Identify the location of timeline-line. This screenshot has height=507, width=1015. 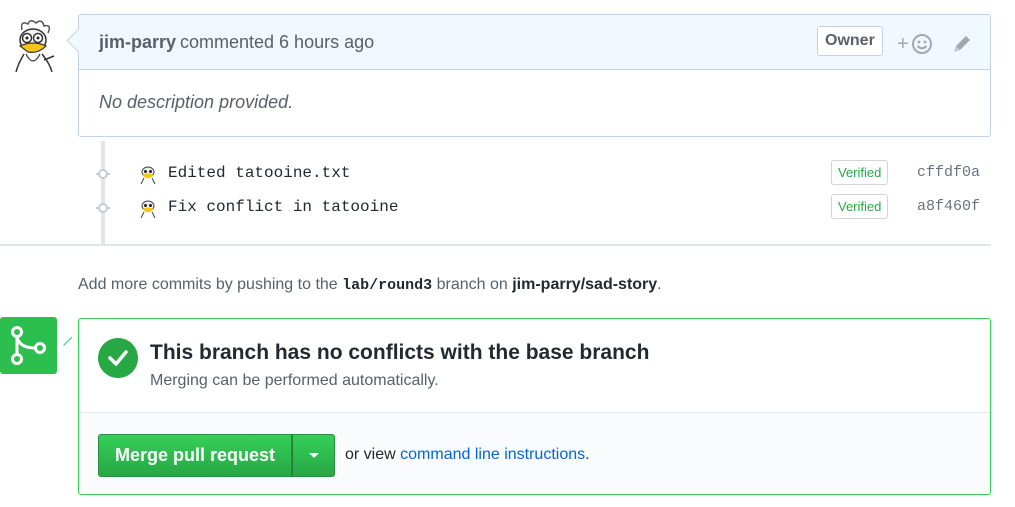
(103, 192).